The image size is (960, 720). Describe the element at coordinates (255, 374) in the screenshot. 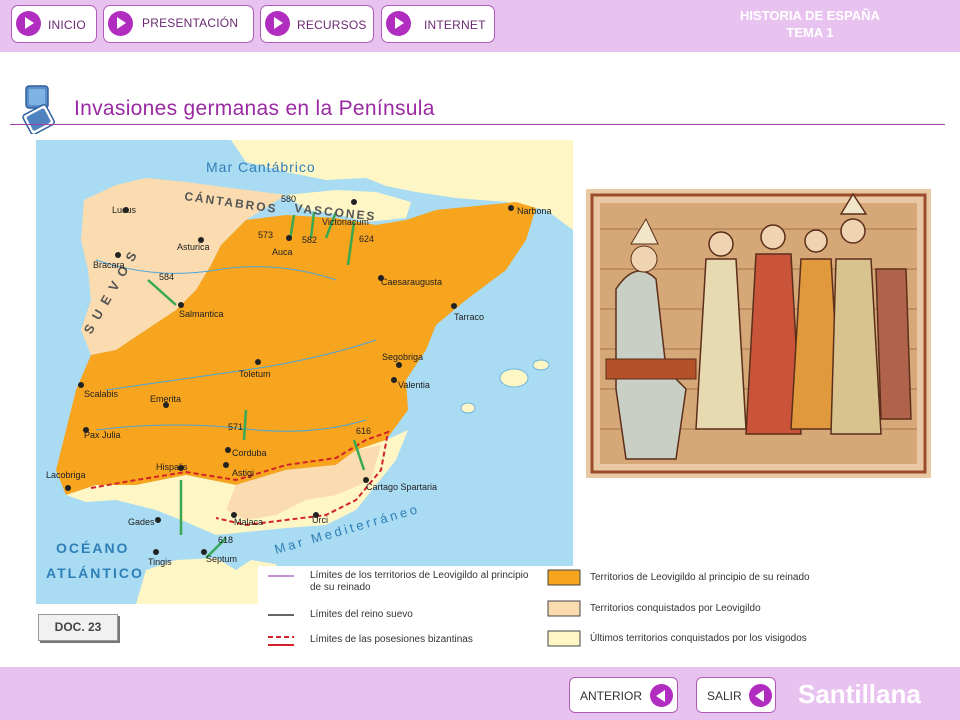

I see `city-label: Toletum` at that location.